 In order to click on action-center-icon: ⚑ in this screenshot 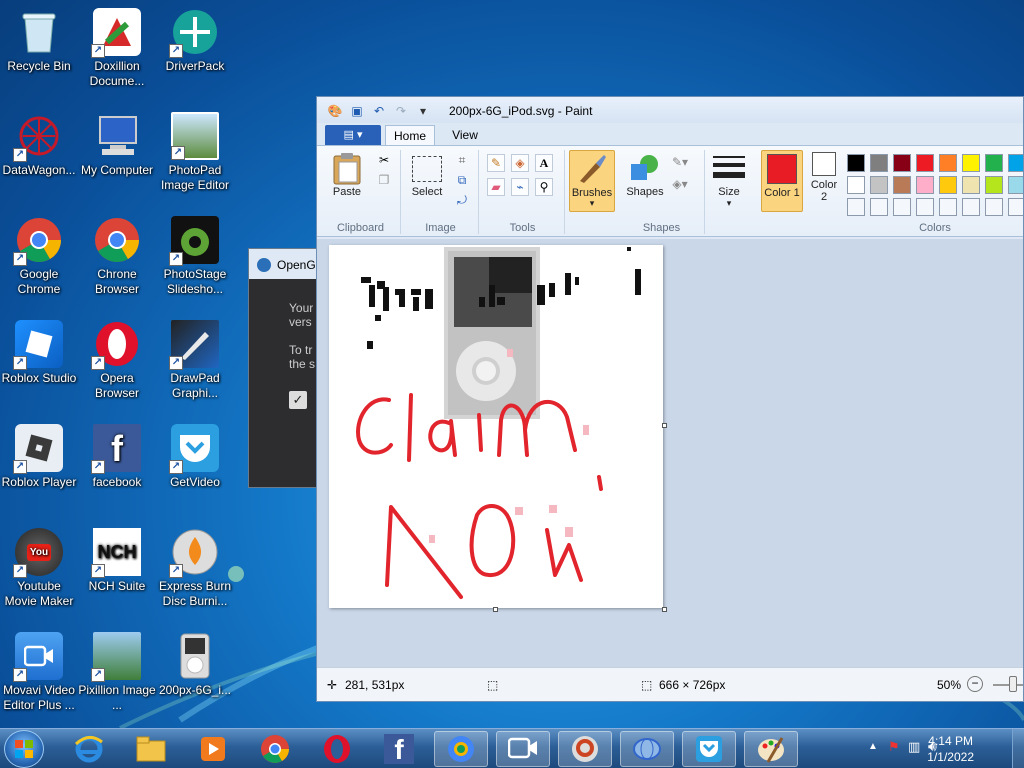, I will do `click(894, 747)`.